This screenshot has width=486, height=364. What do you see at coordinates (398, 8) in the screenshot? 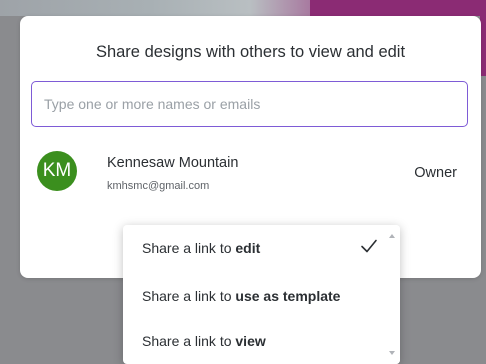
I see `background-canvas-accent` at bounding box center [398, 8].